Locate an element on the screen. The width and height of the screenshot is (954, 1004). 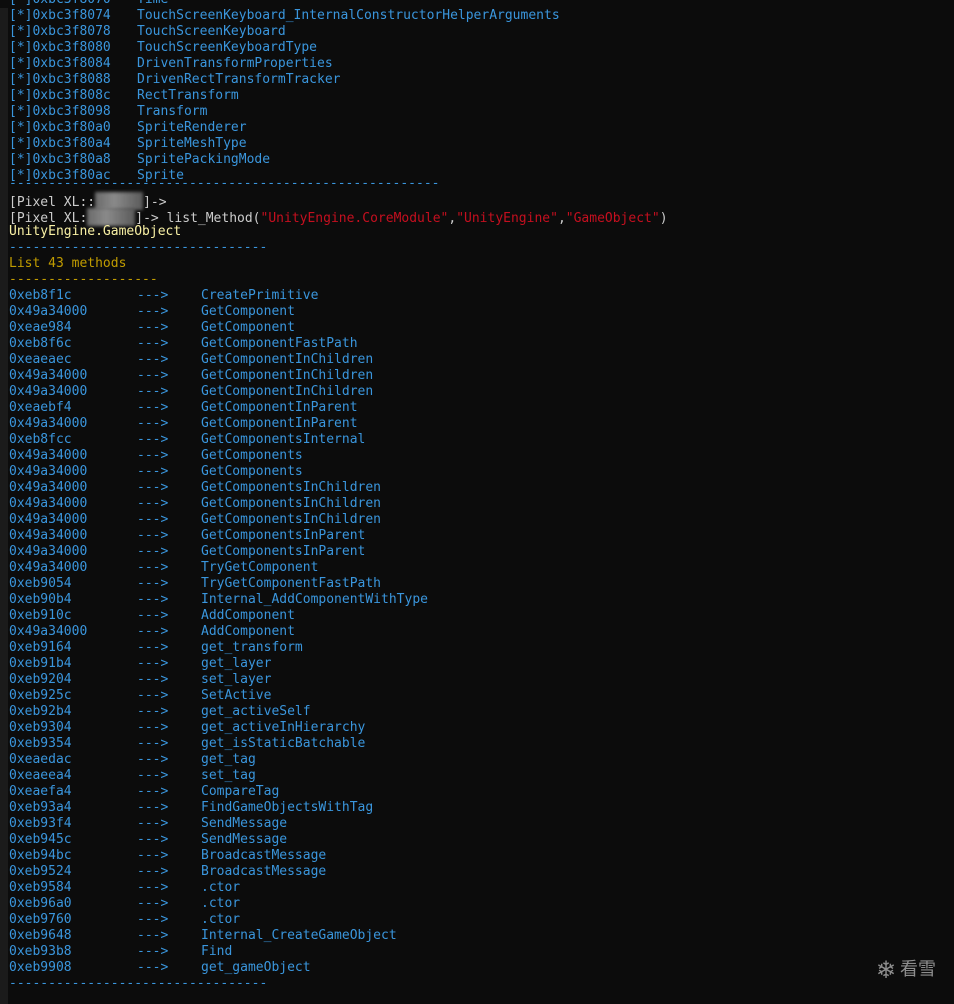
method-name: GetComponentsInternal is located at coordinates (283, 439).